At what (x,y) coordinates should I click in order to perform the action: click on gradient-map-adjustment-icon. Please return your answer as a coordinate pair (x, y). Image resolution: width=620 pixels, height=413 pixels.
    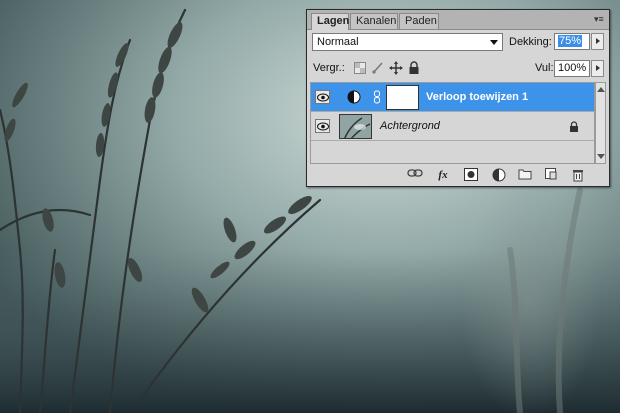
    Looking at the image, I should click on (354, 97).